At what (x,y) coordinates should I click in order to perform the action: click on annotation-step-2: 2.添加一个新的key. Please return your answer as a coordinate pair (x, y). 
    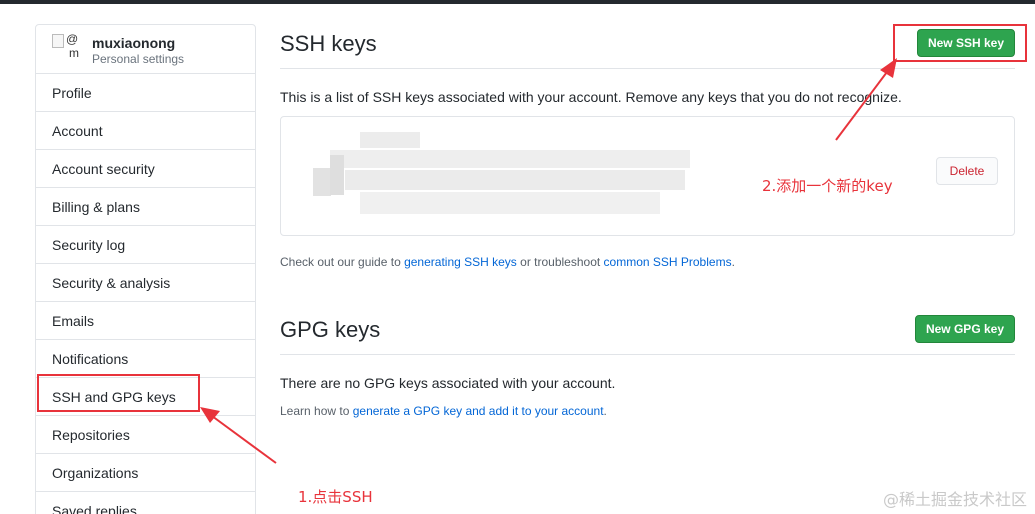
    Looking at the image, I should click on (827, 186).